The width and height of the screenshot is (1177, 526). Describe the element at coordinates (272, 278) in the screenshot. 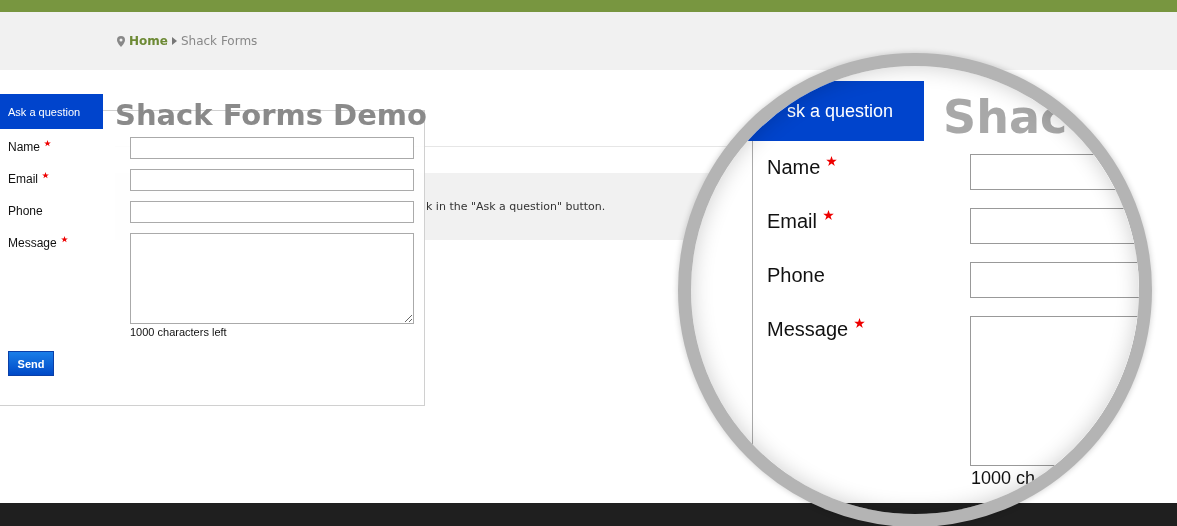

I see `message-field` at that location.